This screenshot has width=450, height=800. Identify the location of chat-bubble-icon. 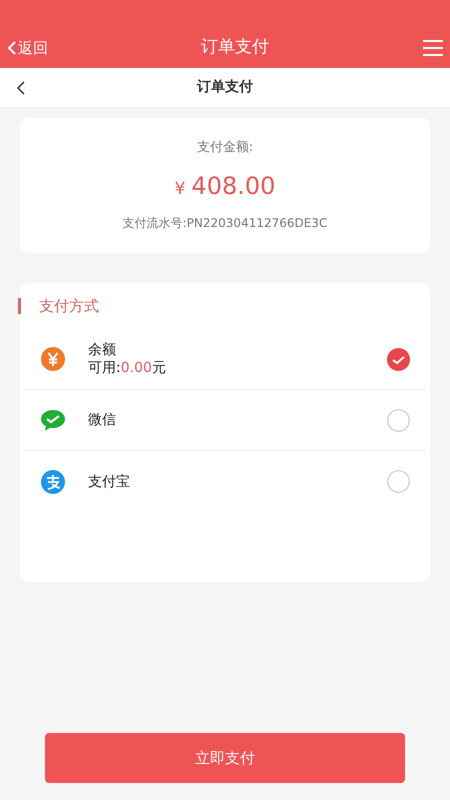
(53, 420).